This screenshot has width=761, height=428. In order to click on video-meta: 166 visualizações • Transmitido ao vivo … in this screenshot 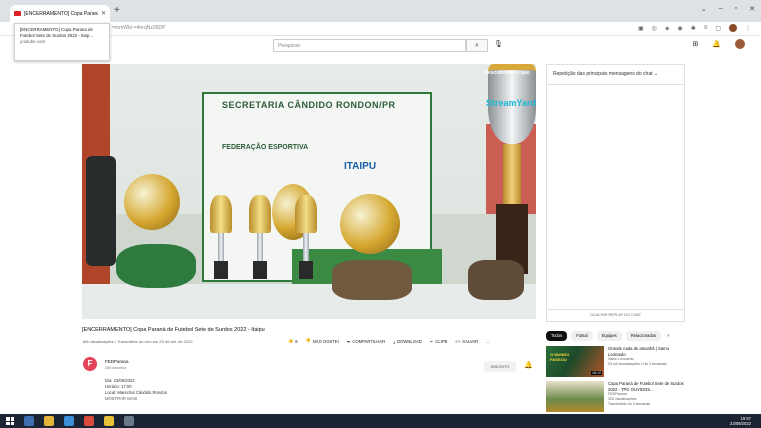, I will do `click(137, 341)`.